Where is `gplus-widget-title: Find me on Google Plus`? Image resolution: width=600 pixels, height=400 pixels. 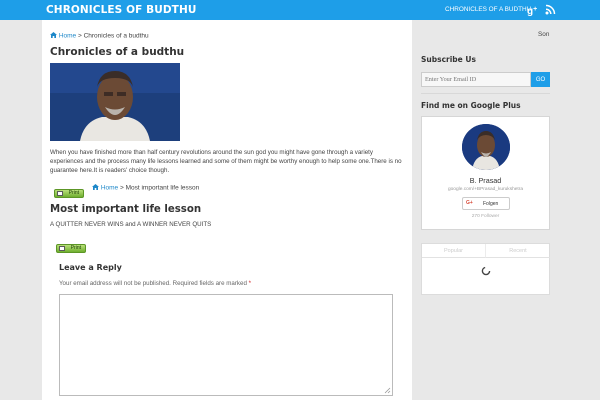
gplus-widget-title: Find me on Google Plus is located at coordinates (471, 105).